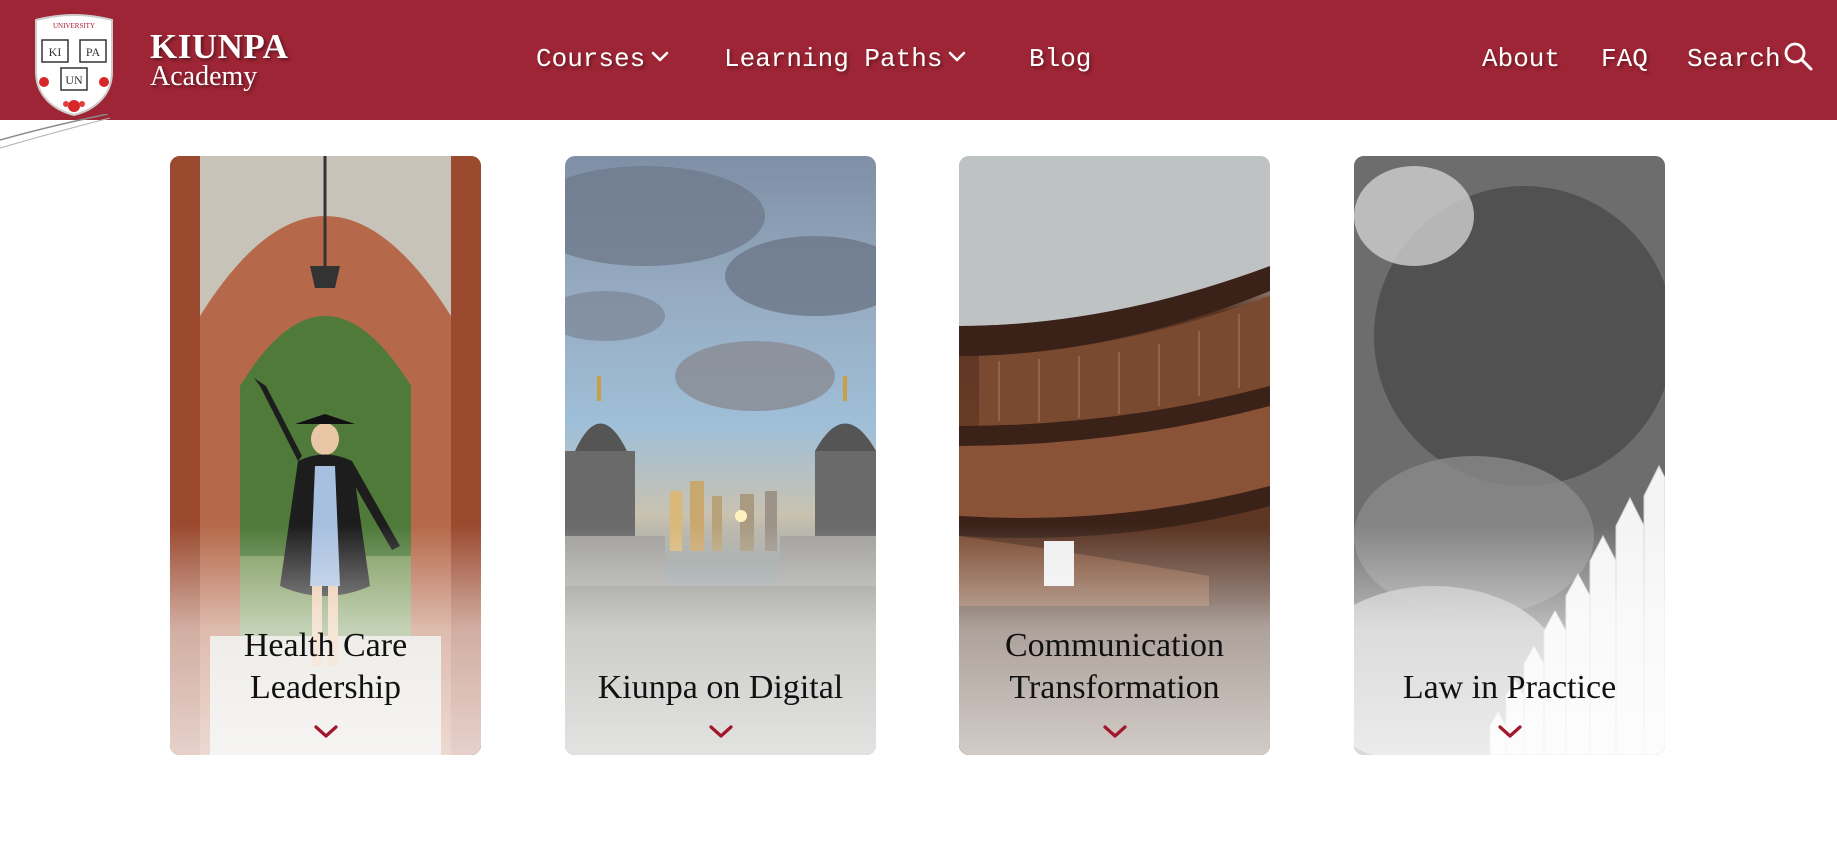 Image resolution: width=1837 pixels, height=852 pixels. Describe the element at coordinates (1509, 687) in the screenshot. I see `card-title: Law in Practice` at that location.